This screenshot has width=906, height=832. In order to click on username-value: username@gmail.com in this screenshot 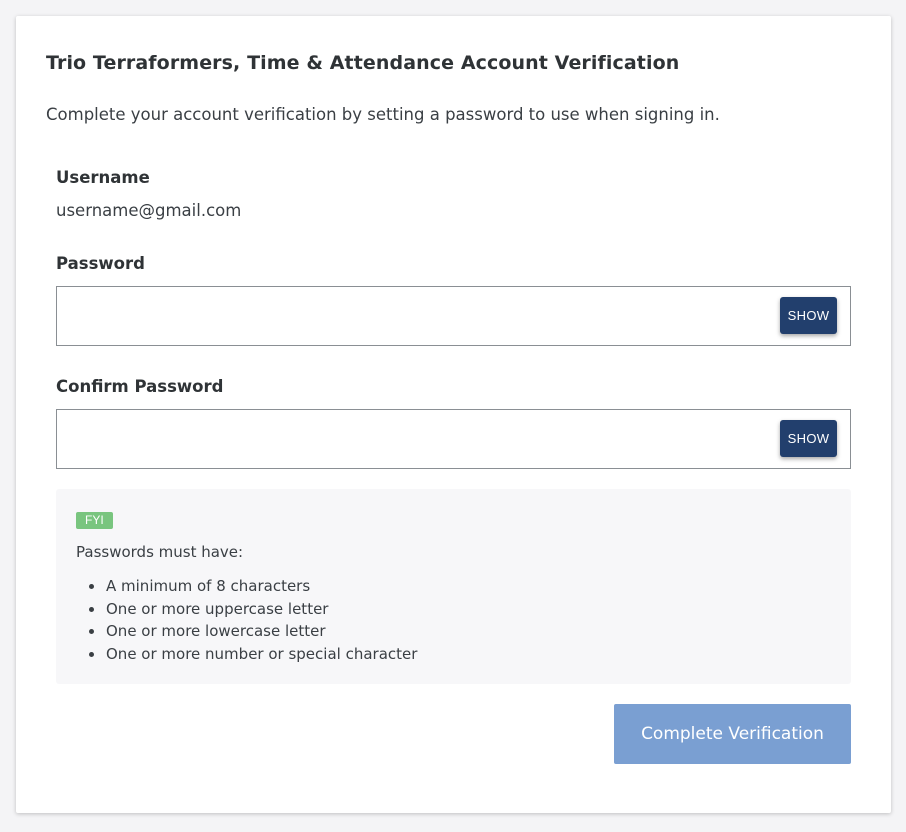, I will do `click(149, 210)`.